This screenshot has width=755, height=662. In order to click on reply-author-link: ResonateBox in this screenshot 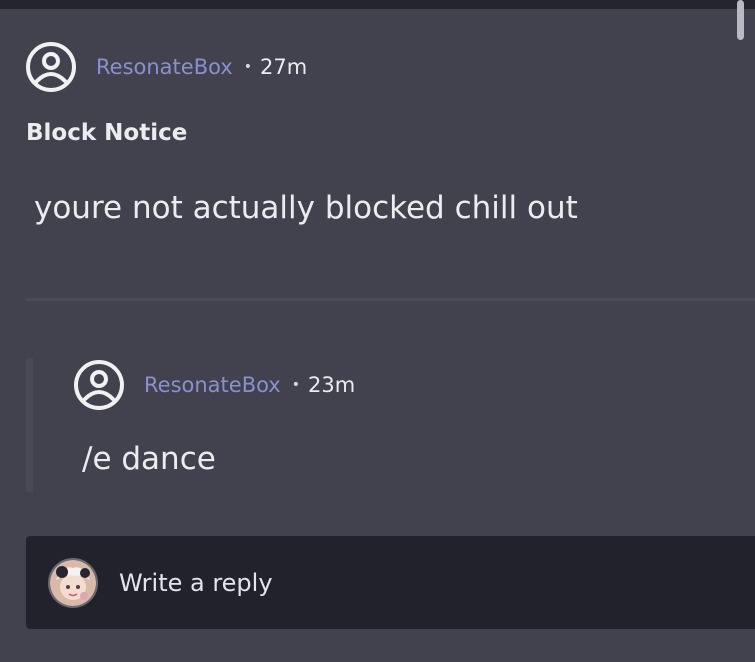, I will do `click(212, 385)`.